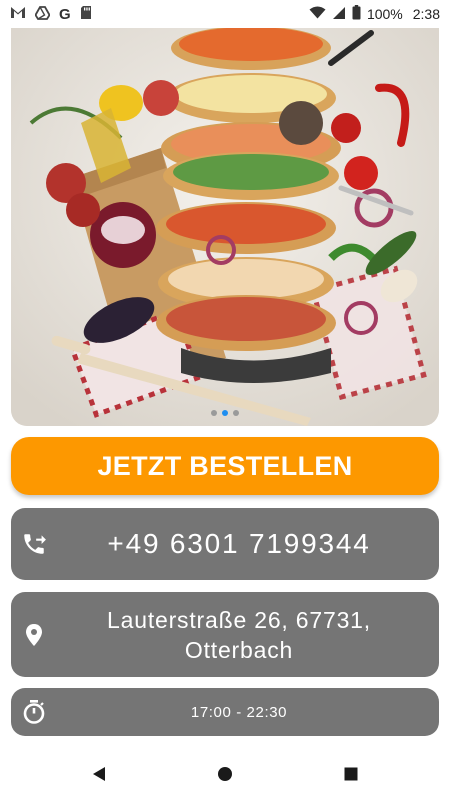 This screenshot has width=450, height=800. What do you see at coordinates (225, 466) in the screenshot?
I see `order-now-button: JETZT BESTELLEN` at bounding box center [225, 466].